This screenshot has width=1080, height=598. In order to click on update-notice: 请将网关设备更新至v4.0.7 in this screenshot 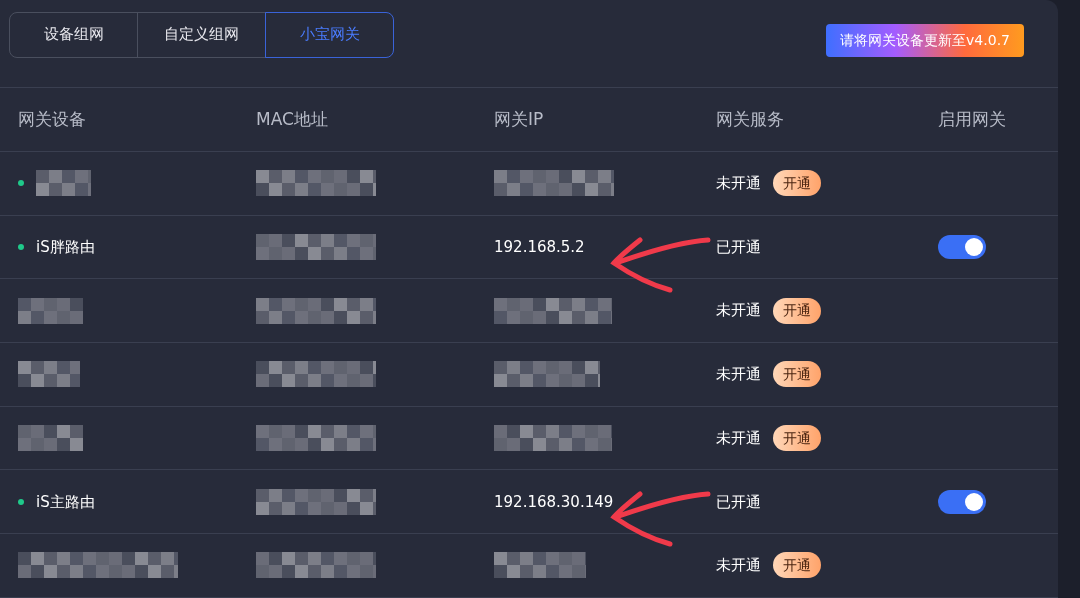, I will do `click(925, 40)`.